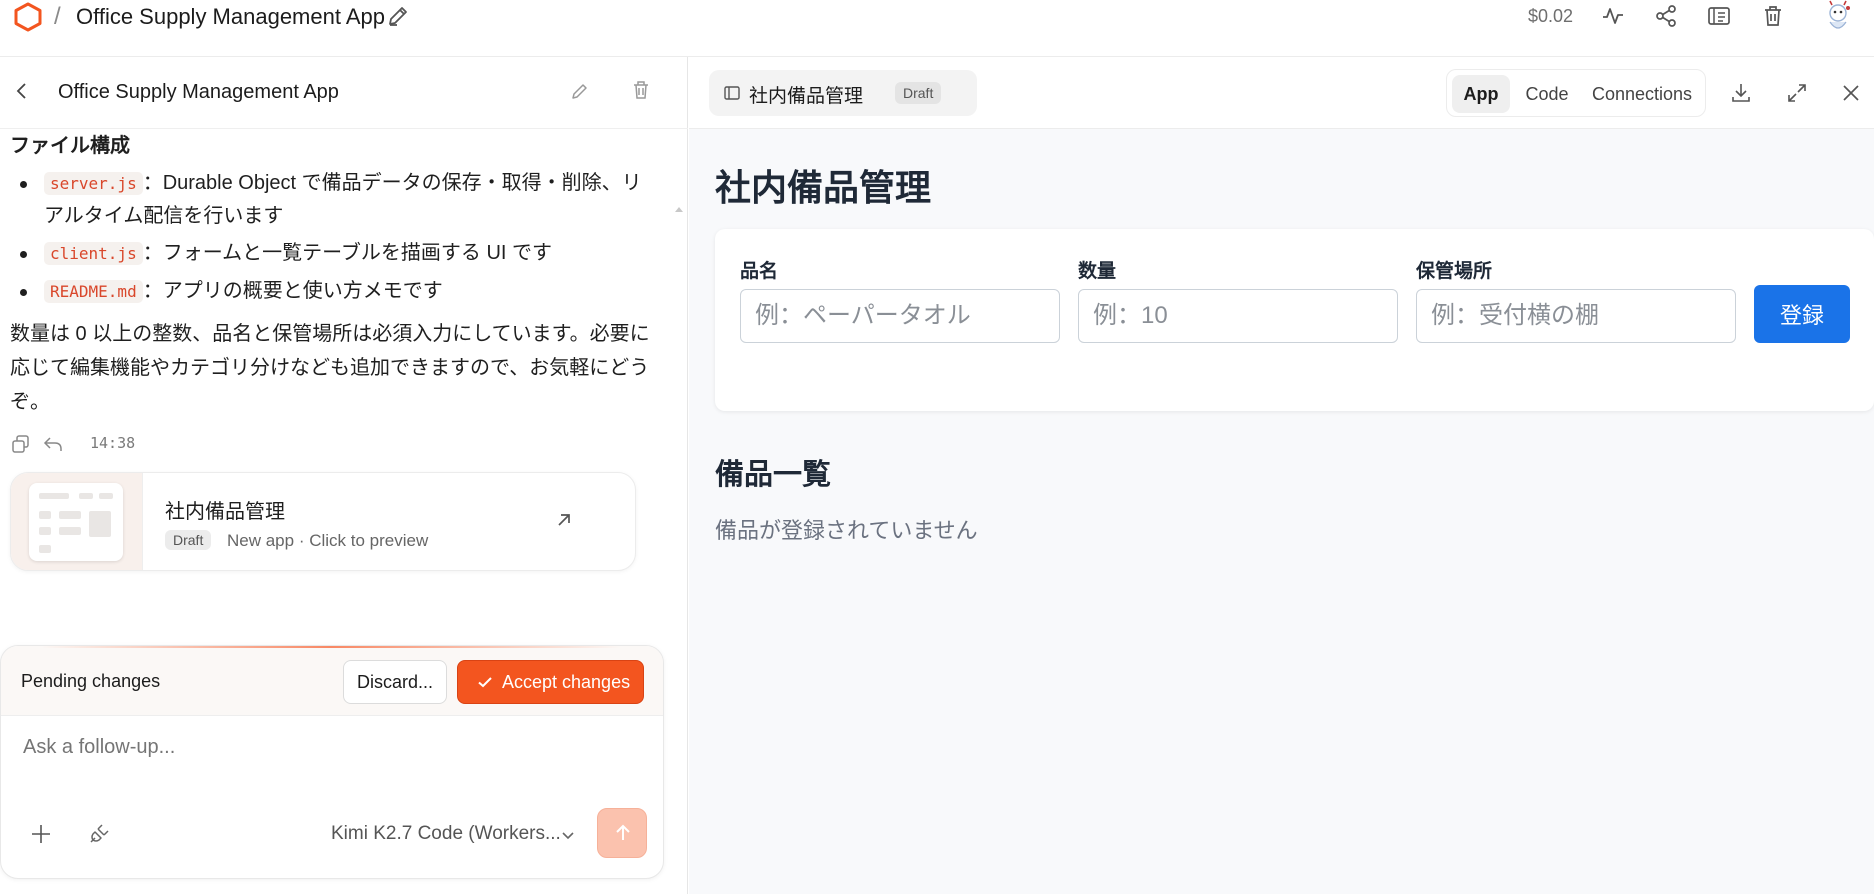  I want to click on tab-code: Code, so click(1547, 94).